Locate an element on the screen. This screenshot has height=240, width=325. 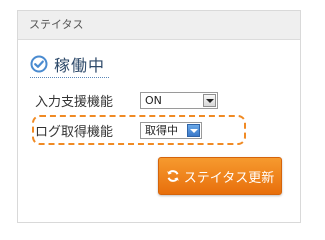
update-button-label: ステイタス更新 is located at coordinates (229, 178).